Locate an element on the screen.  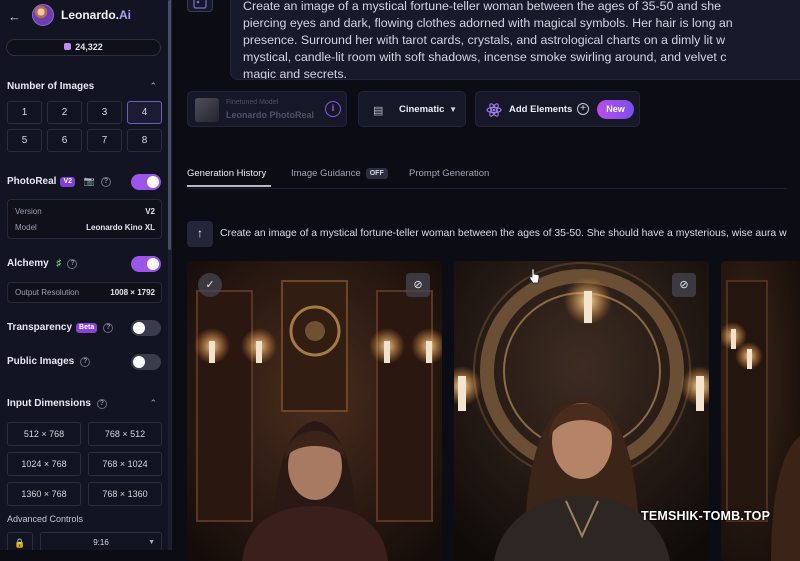
photoreal-settings: Version V2 Model Leonardo Kino XL is located at coordinates (84, 219).